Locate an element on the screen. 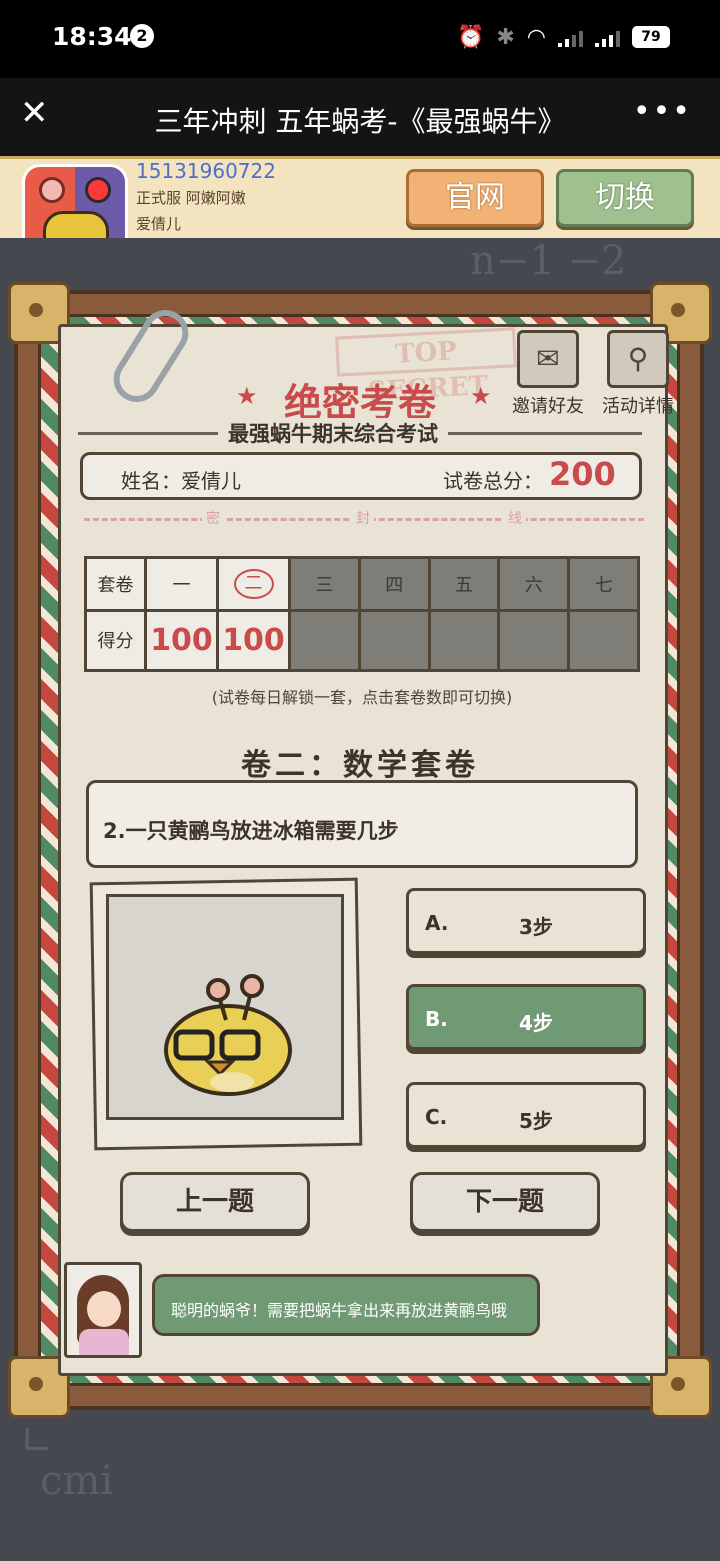 This screenshot has width=720, height=1561. suite-tab-2: 二 is located at coordinates (253, 584).